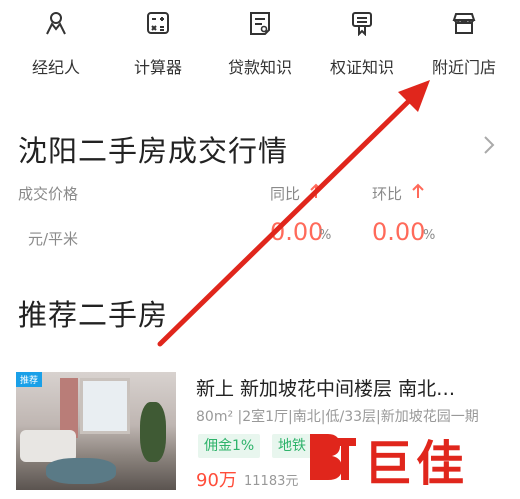 The height and width of the screenshot is (499, 520). I want to click on watermark-logo: 巨佳, so click(406, 456).